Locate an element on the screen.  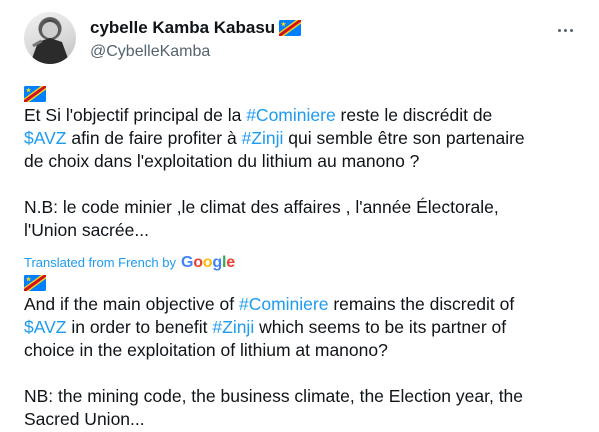
text-segment: qui semble être son partenaire is located at coordinates (404, 138).